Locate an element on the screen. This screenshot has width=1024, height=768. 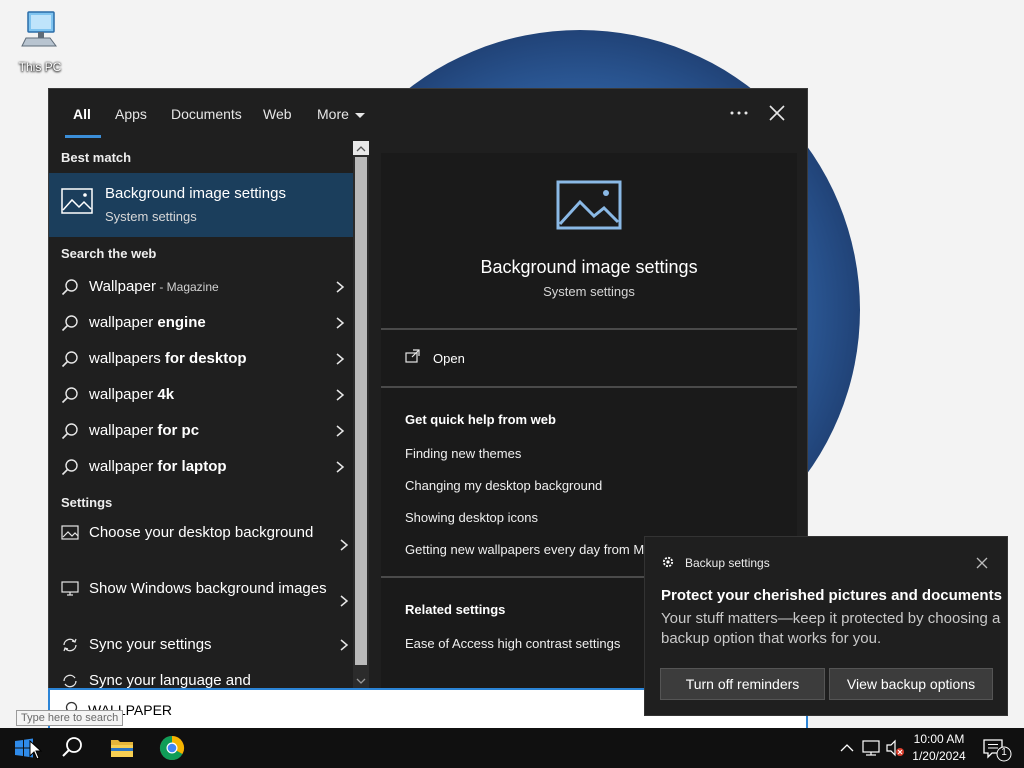
clock-date: 1/20/2024 is located at coordinates (939, 756).